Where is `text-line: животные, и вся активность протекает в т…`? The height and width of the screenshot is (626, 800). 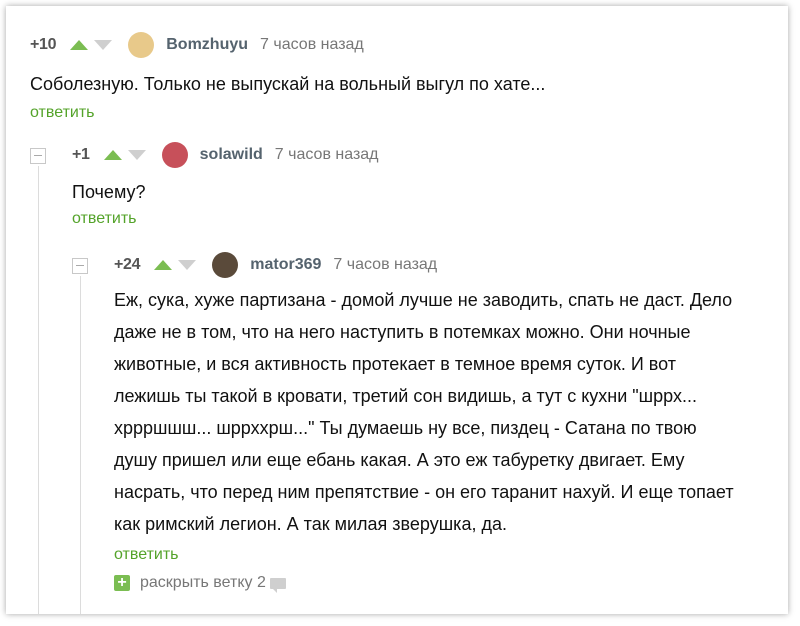 text-line: животные, и вся активность протекает в т… is located at coordinates (395, 364).